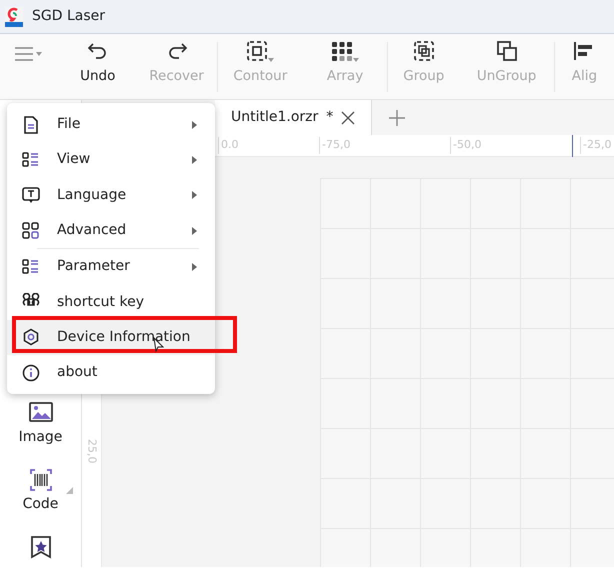 This screenshot has width=614, height=568. I want to click on image-icon, so click(40, 413).